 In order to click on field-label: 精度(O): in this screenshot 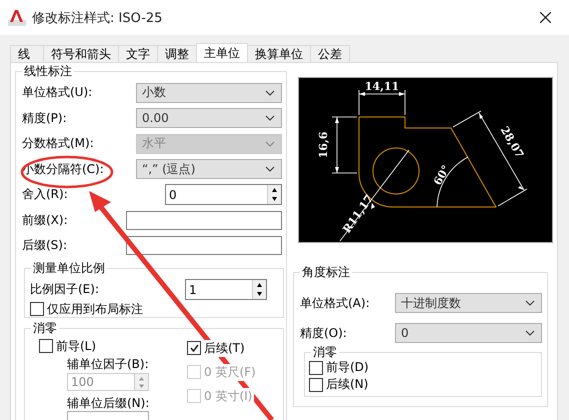, I will do `click(323, 333)`.